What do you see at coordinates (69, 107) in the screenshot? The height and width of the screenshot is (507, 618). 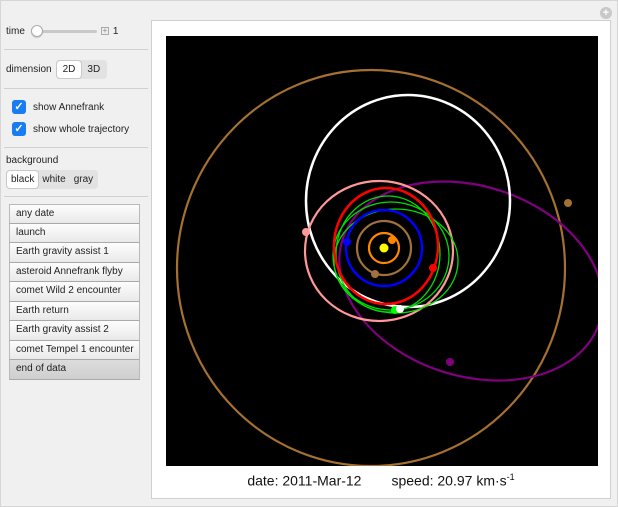 I see `show-annefrank-label: show Annefrank` at bounding box center [69, 107].